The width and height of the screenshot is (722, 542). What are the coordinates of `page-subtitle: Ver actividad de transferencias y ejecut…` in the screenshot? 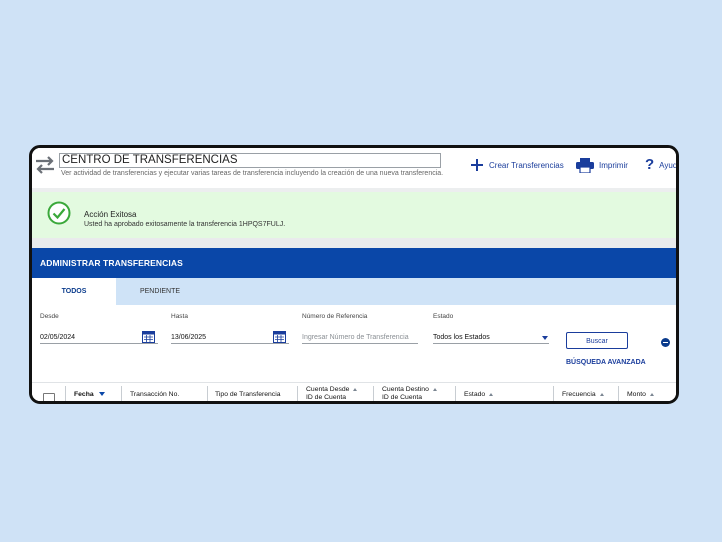 It's located at (252, 173).